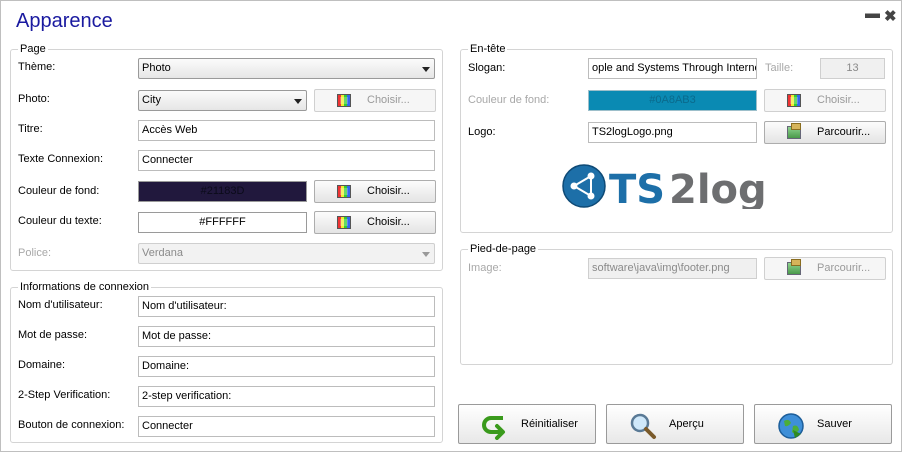 The width and height of the screenshot is (902, 452). I want to click on bg-color-label: Couleur de fond:, so click(59, 191).